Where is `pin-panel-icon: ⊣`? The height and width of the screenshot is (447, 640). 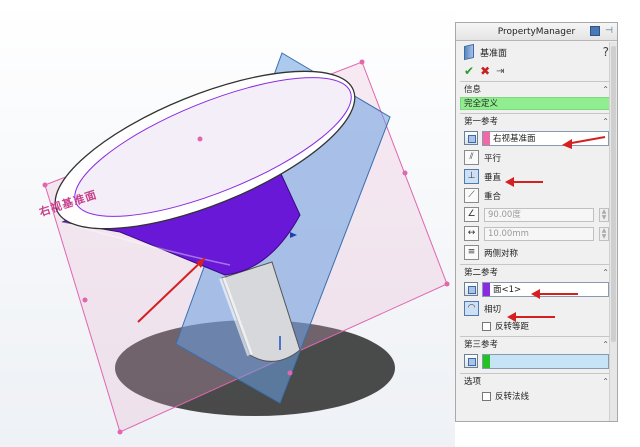
pin-panel-icon: ⊣ is located at coordinates (609, 31).